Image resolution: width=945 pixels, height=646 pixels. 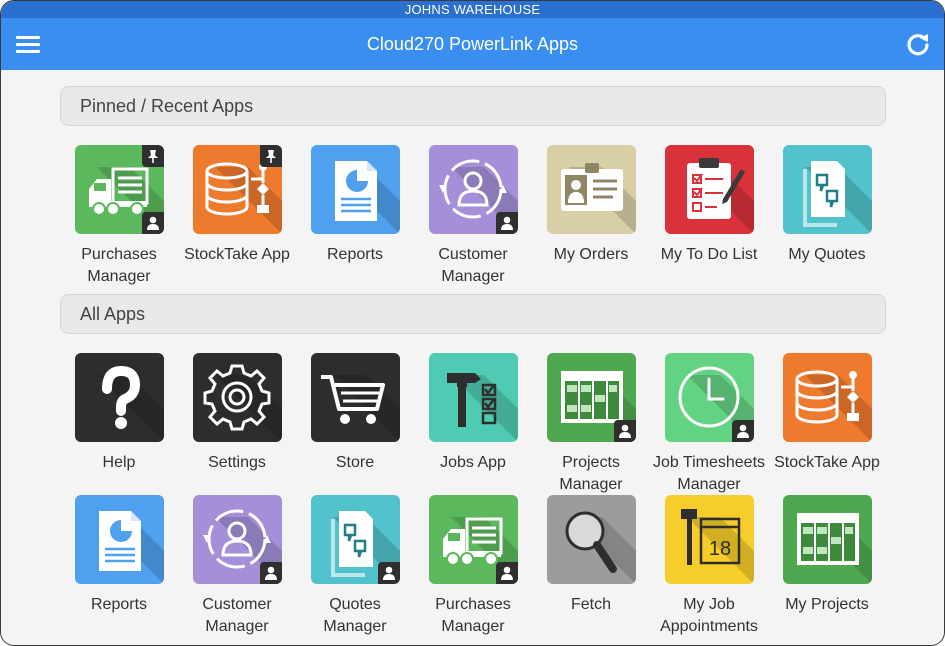 What do you see at coordinates (598, 198) in the screenshot?
I see `id-card-icon` at bounding box center [598, 198].